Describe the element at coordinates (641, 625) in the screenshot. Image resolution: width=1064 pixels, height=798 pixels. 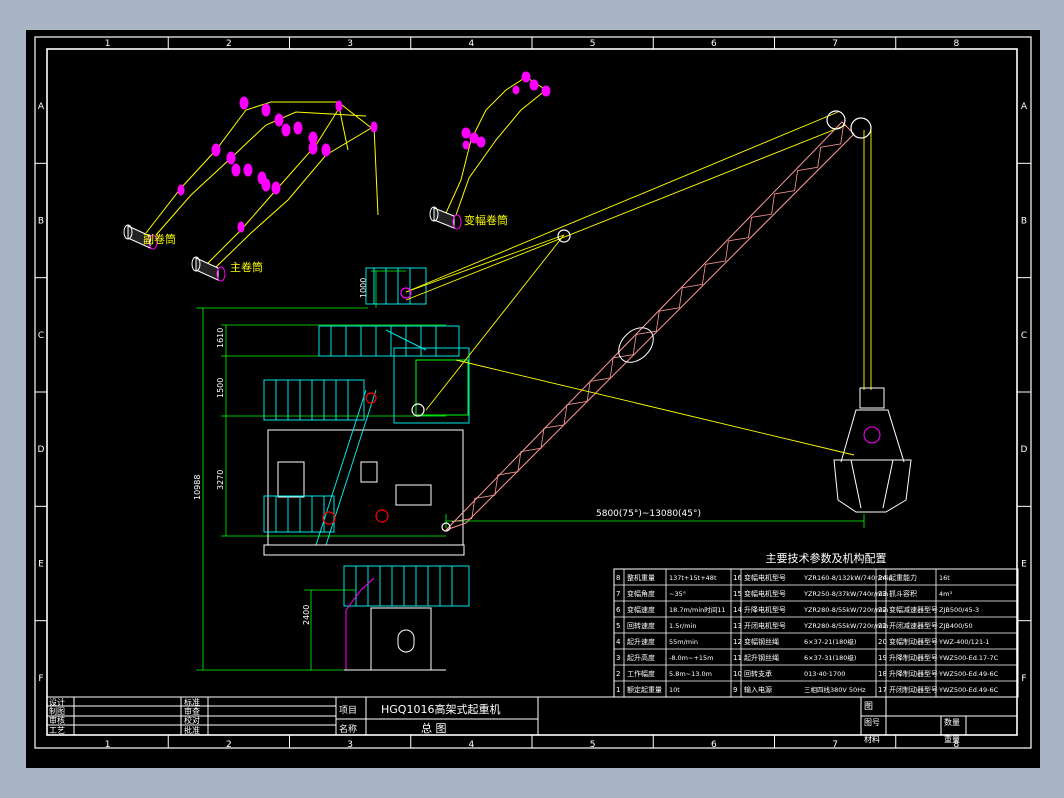
I see `param-key: 回转速度` at that location.